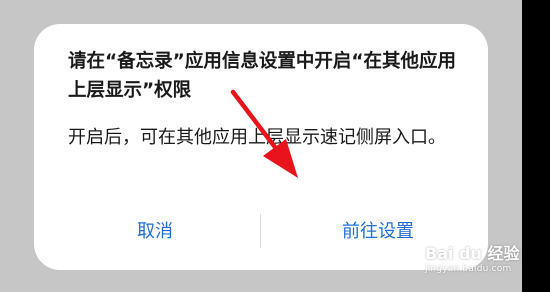 The width and height of the screenshot is (550, 292). What do you see at coordinates (472, 253) in the screenshot?
I see `watermark-brand: Bai du 经验` at bounding box center [472, 253].